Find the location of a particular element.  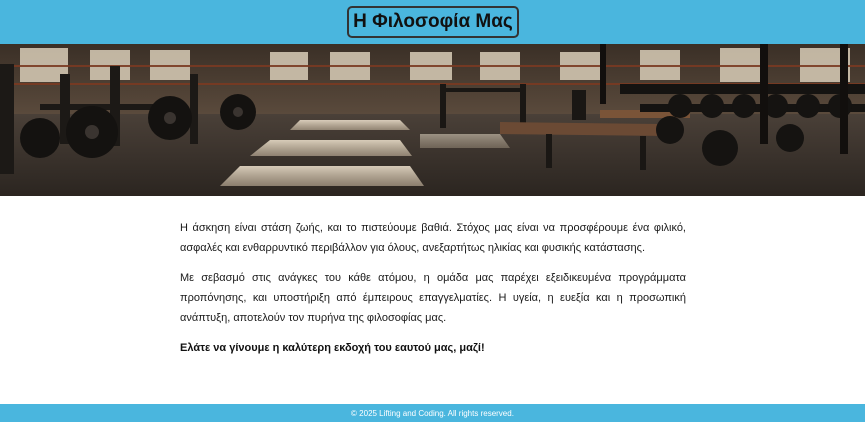

page-header: Η Φιλοσοφία Μας is located at coordinates (432, 22).